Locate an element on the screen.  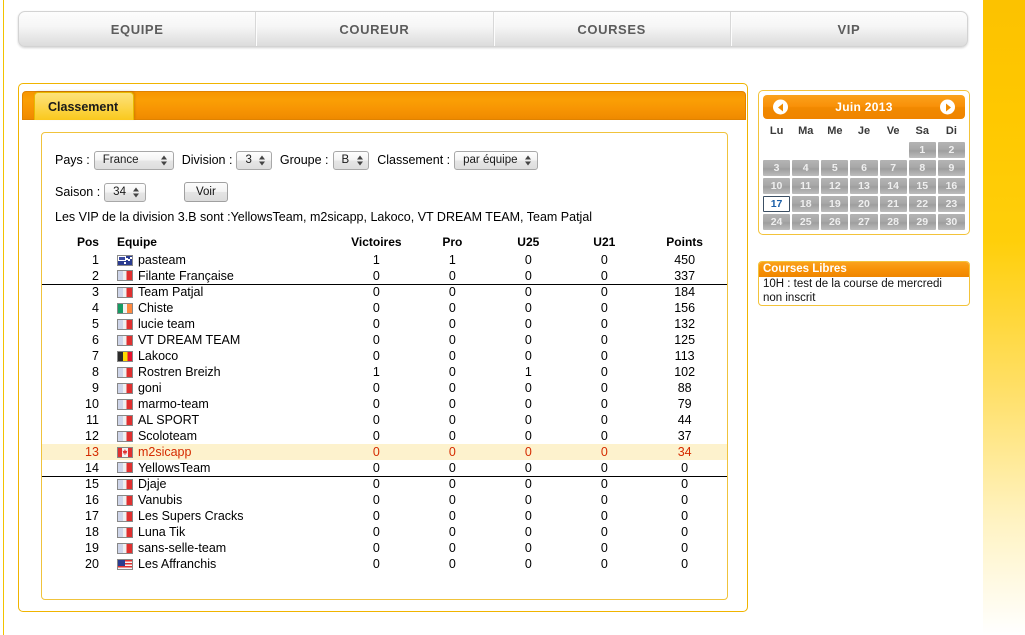
calendar-day: 19 is located at coordinates (835, 204).